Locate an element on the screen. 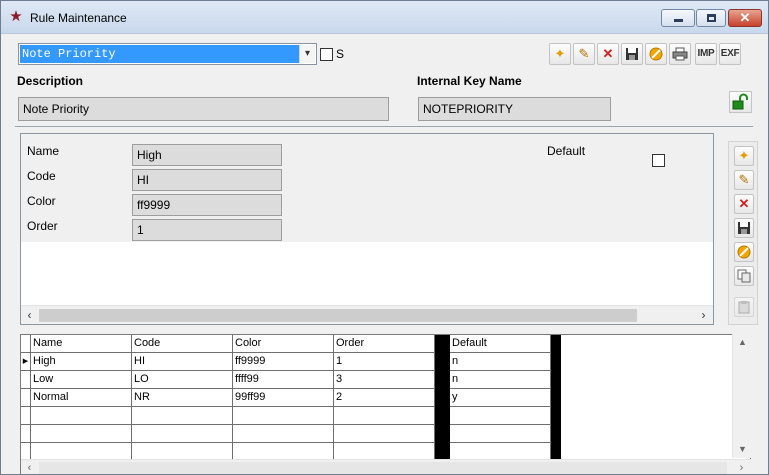  side-copy-icon is located at coordinates (744, 276).